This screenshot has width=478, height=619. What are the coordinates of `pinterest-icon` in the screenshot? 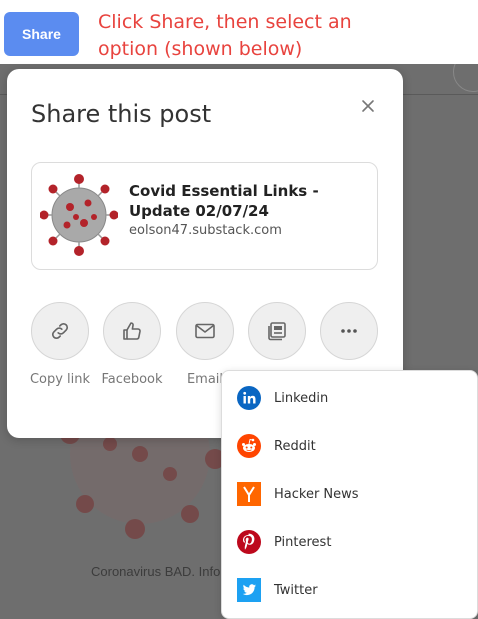 It's located at (249, 542).